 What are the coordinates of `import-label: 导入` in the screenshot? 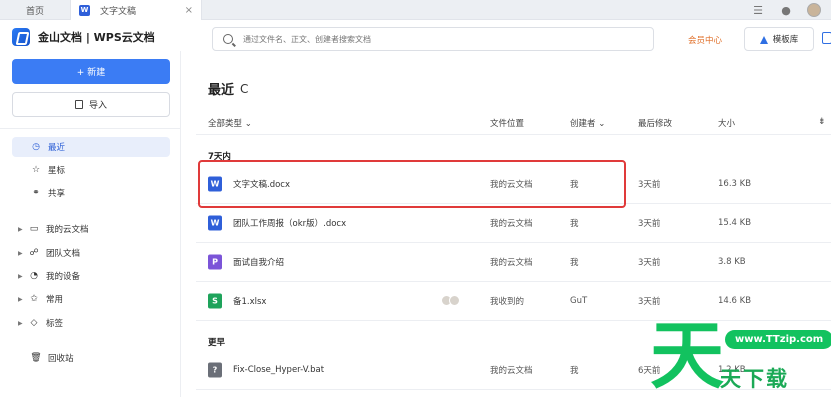 It's located at (97, 106).